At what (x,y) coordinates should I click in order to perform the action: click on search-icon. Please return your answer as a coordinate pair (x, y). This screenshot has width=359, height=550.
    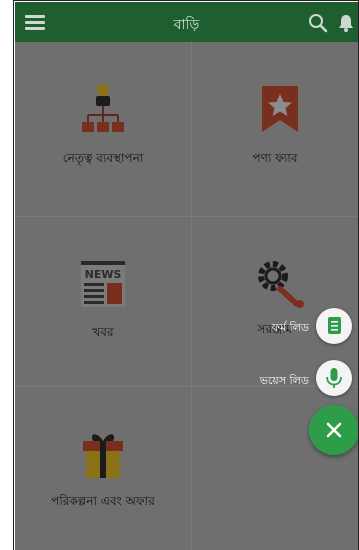
    Looking at the image, I should click on (318, 23).